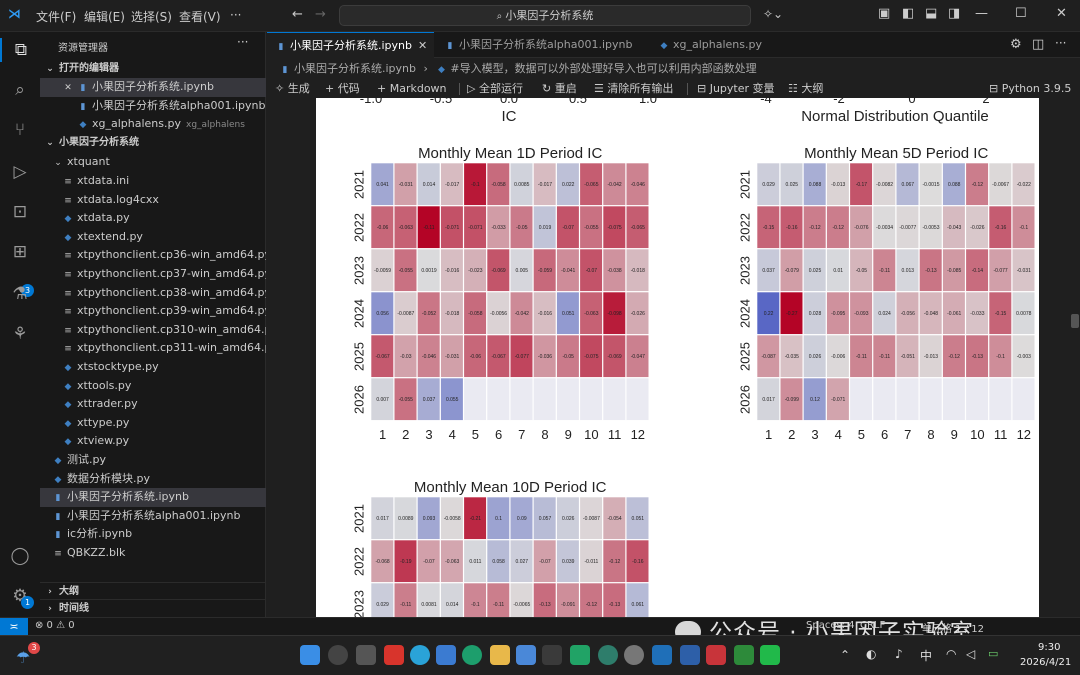 The height and width of the screenshot is (675, 1080). Describe the element at coordinates (153, 367) in the screenshot. I see `file-item: ◆ xtstocktype.py` at that location.